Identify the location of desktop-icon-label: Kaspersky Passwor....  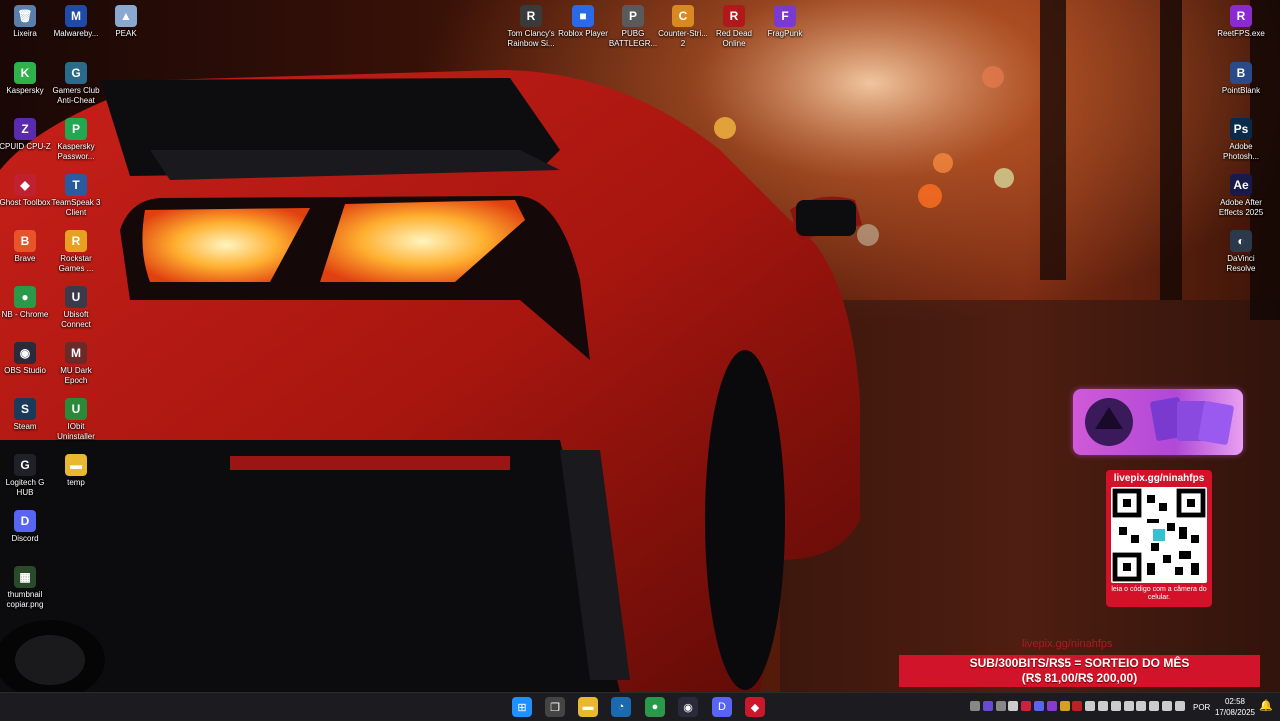
(76, 151).